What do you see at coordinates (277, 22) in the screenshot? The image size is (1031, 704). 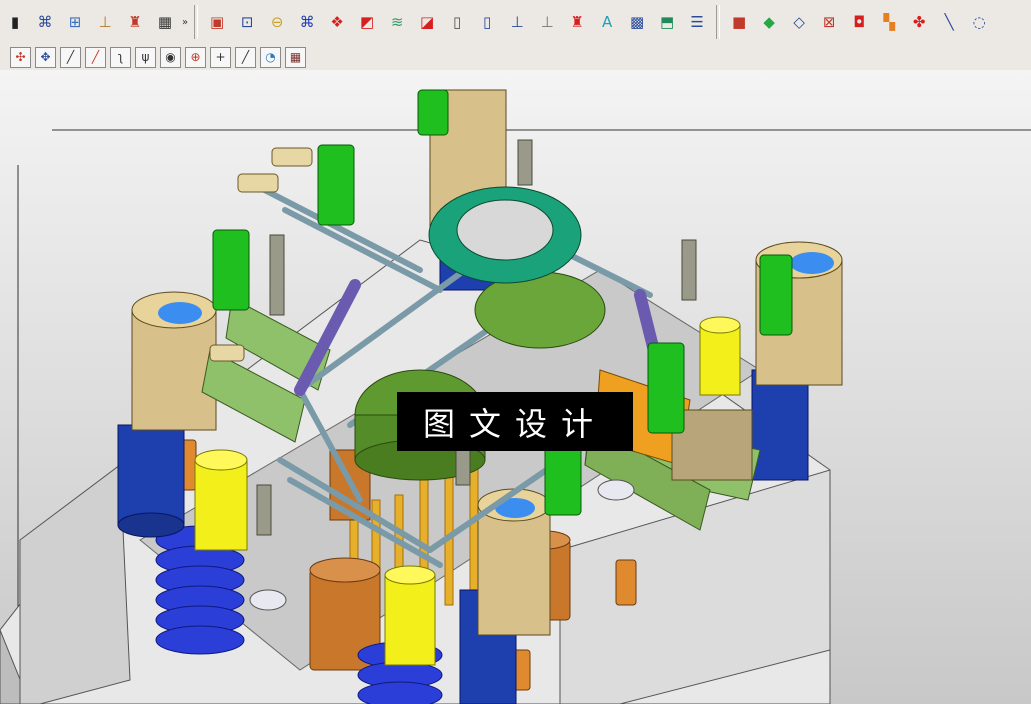 I see `gate-icon: ⊖` at bounding box center [277, 22].